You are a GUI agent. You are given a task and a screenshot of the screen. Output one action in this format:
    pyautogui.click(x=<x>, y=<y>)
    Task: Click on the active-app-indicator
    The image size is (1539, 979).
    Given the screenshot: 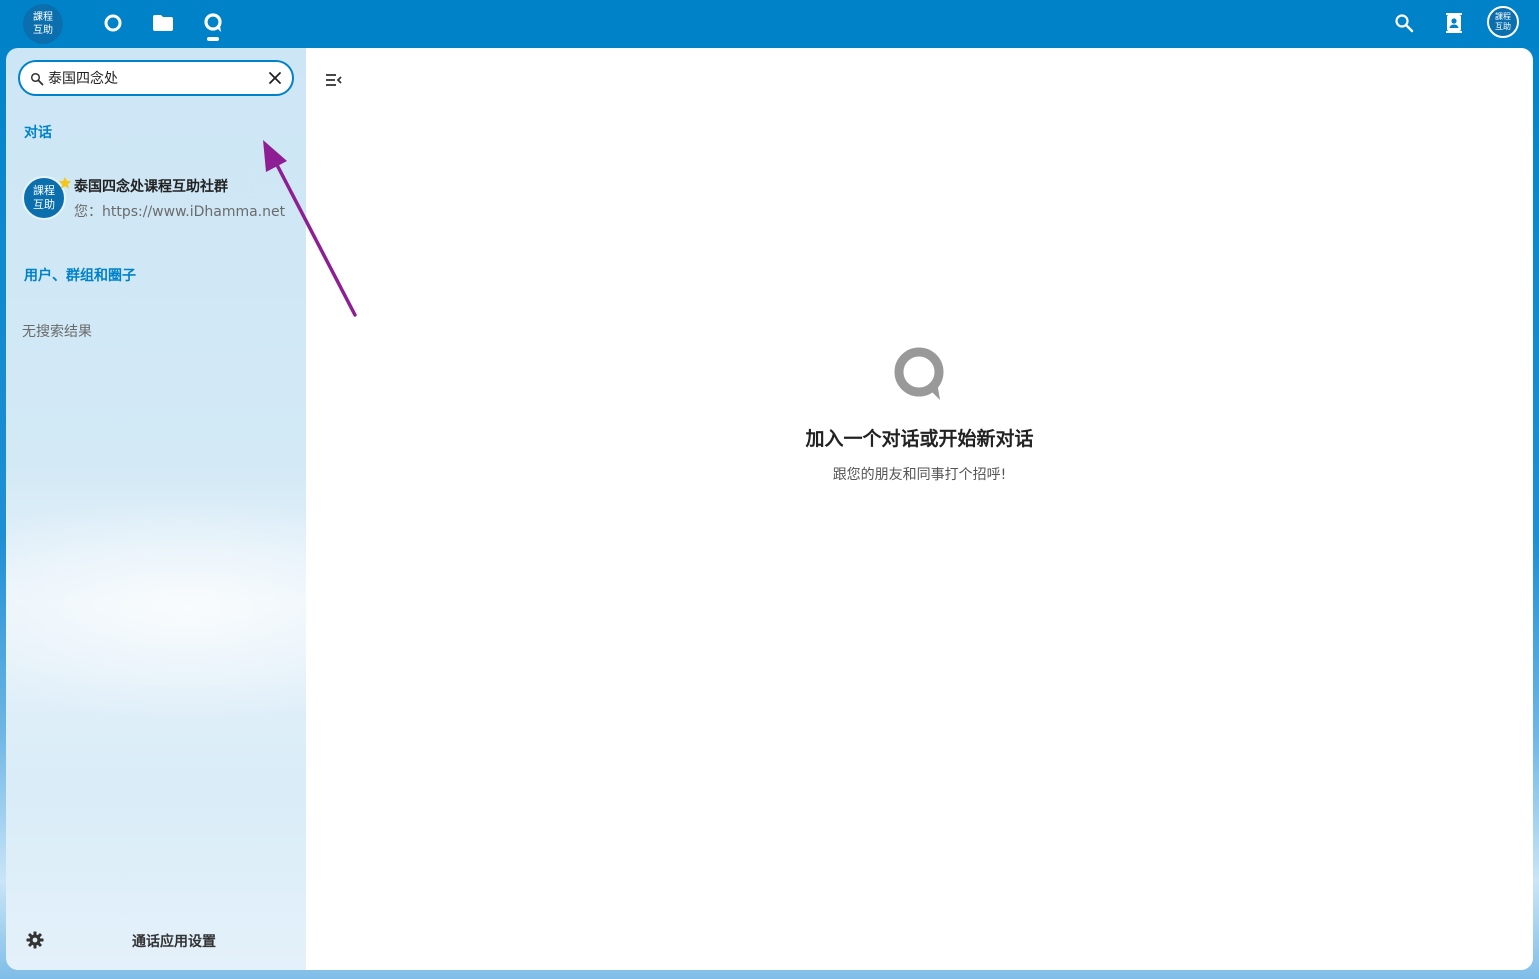 What is the action you would take?
    pyautogui.click(x=213, y=39)
    